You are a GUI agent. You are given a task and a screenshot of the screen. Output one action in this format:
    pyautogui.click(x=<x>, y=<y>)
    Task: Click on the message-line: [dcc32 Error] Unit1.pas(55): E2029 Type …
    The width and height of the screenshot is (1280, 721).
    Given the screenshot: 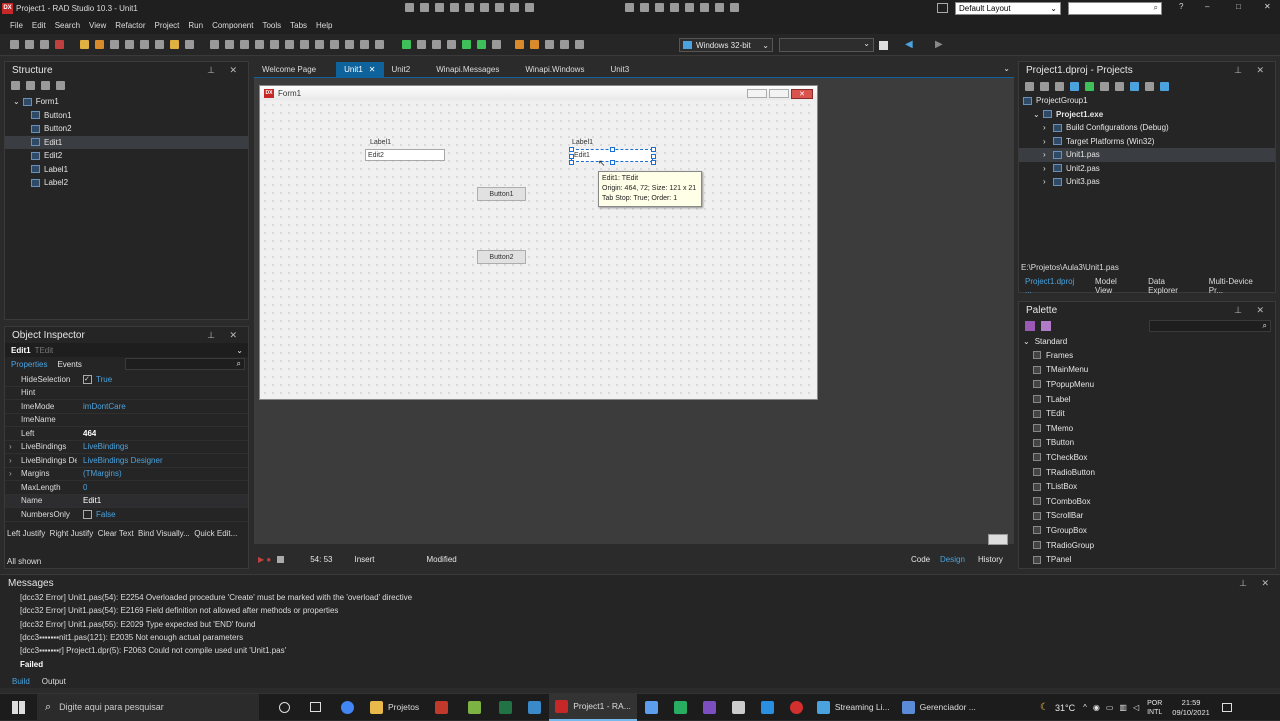 What is the action you would take?
    pyautogui.click(x=640, y=624)
    